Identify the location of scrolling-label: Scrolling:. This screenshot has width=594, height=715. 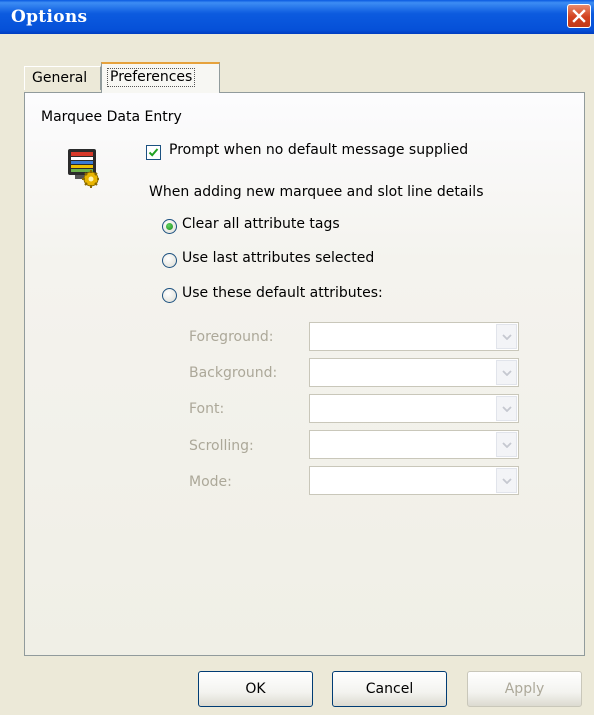
(221, 446).